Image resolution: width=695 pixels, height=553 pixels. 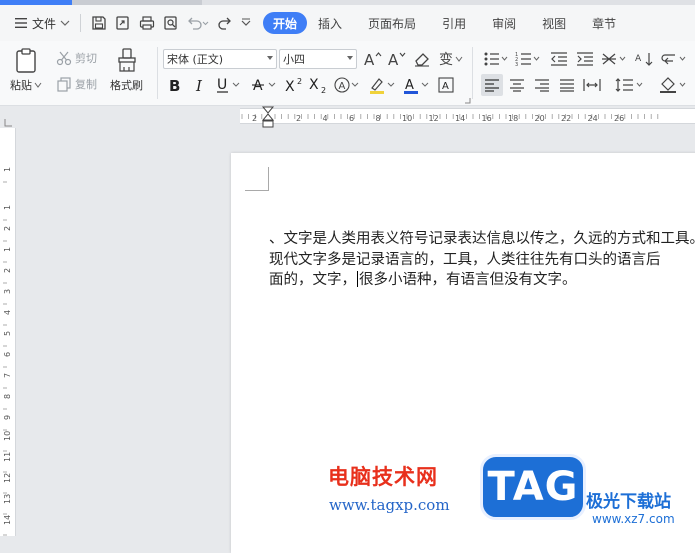 What do you see at coordinates (615, 59) in the screenshot?
I see `chinese-layout-button` at bounding box center [615, 59].